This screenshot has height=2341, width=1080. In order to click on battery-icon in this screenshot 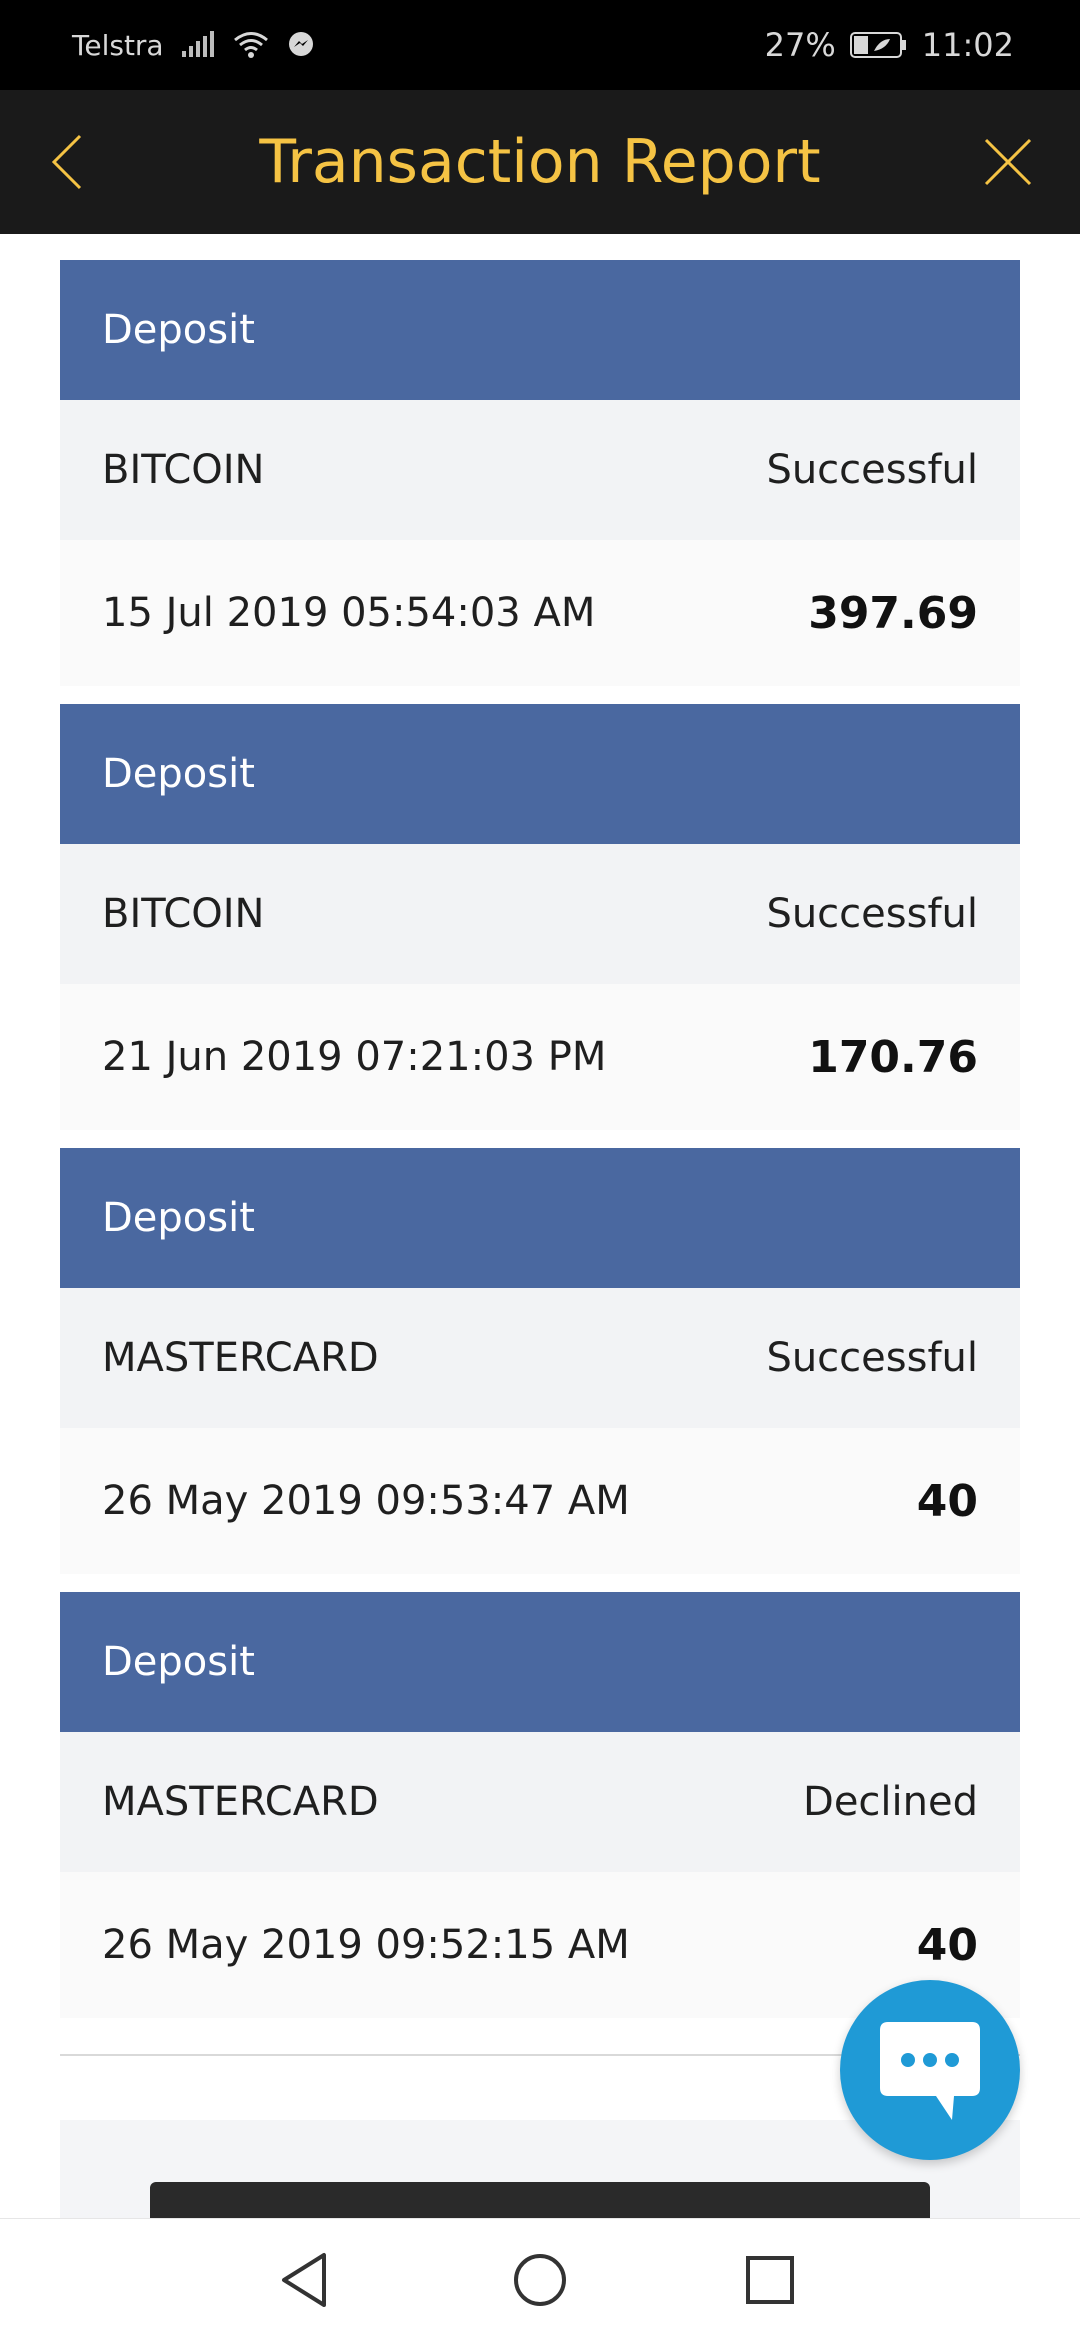, I will do `click(878, 45)`.